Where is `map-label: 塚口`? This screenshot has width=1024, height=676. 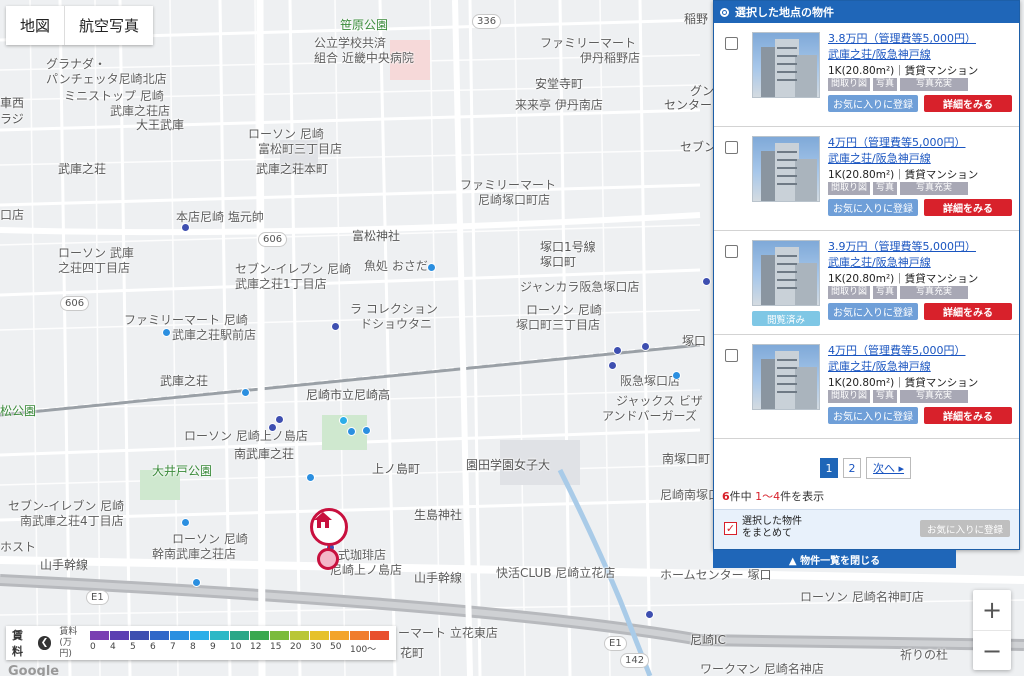
map-label: 塚口 is located at coordinates (694, 341).